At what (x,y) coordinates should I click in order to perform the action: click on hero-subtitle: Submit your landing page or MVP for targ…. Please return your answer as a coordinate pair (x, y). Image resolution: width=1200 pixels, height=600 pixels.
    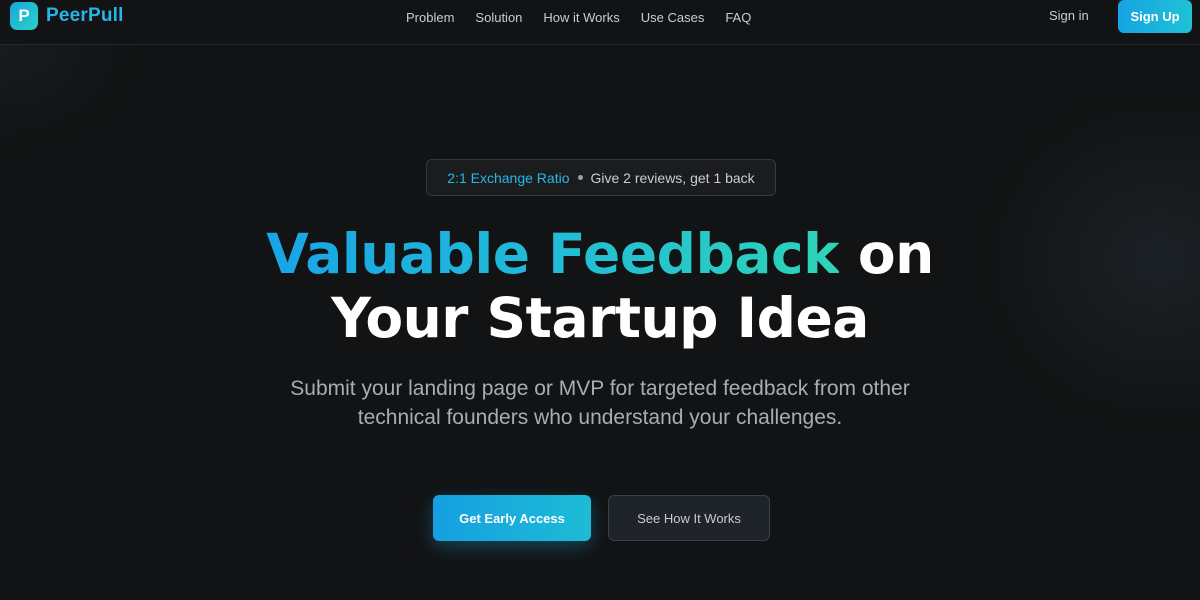
    Looking at the image, I should click on (600, 403).